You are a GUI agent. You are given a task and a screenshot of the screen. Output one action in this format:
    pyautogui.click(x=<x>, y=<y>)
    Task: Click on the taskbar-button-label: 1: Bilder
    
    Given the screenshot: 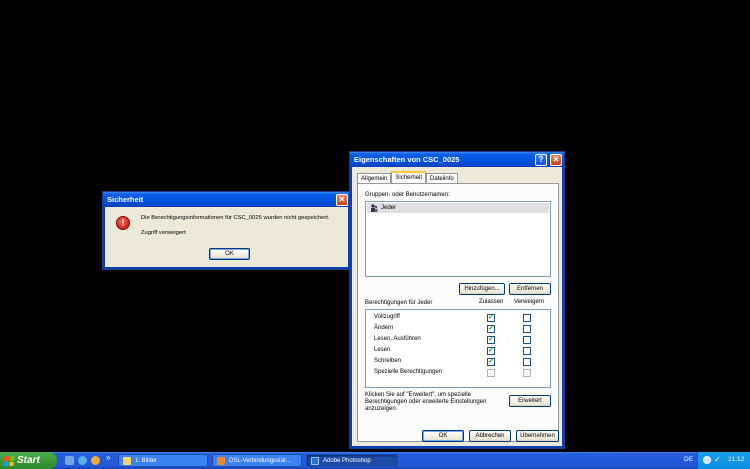 What is the action you would take?
    pyautogui.click(x=146, y=460)
    